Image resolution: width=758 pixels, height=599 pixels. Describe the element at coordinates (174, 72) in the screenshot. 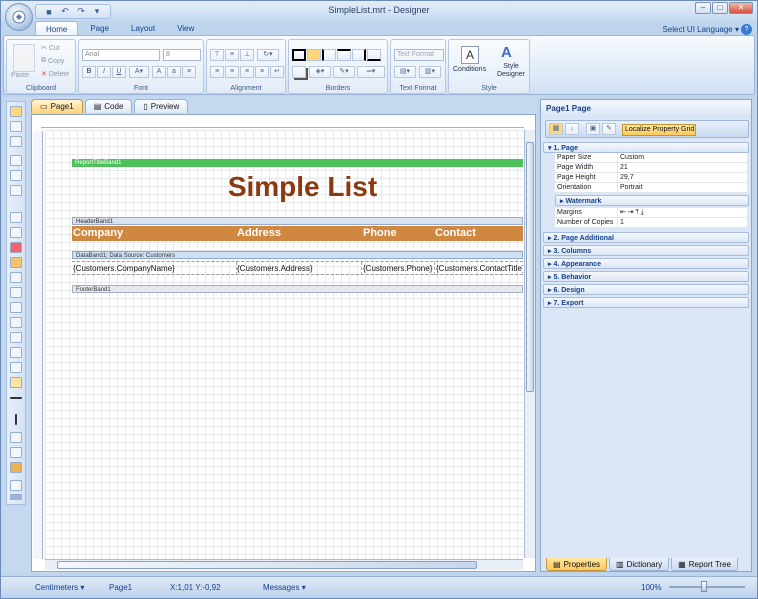

I see `shrink-font-button: a` at that location.